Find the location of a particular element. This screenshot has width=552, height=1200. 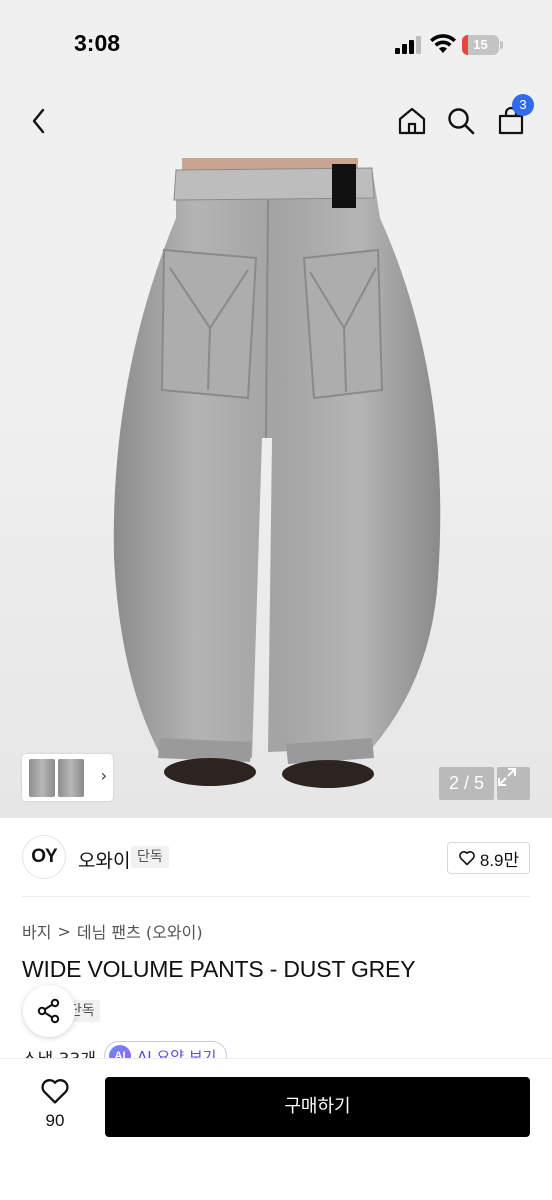

battery-indicator: 15 is located at coordinates (483, 45).